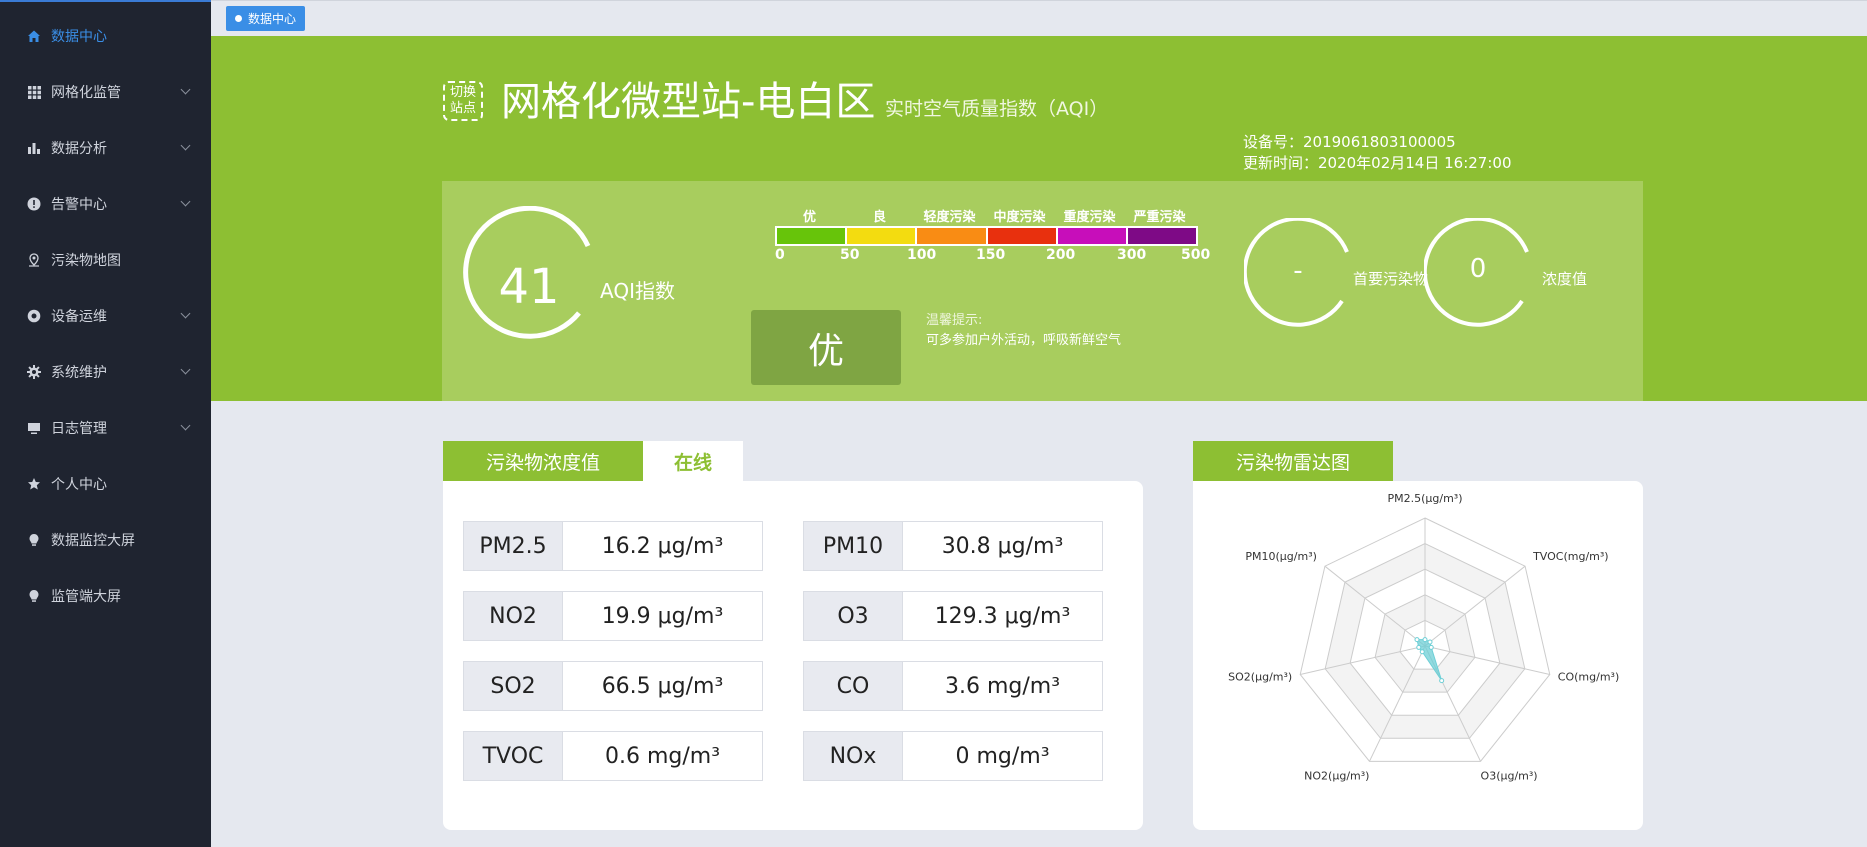 This screenshot has height=847, width=1867. What do you see at coordinates (954, 320) in the screenshot?
I see `tip-title: 温馨提示:` at bounding box center [954, 320].